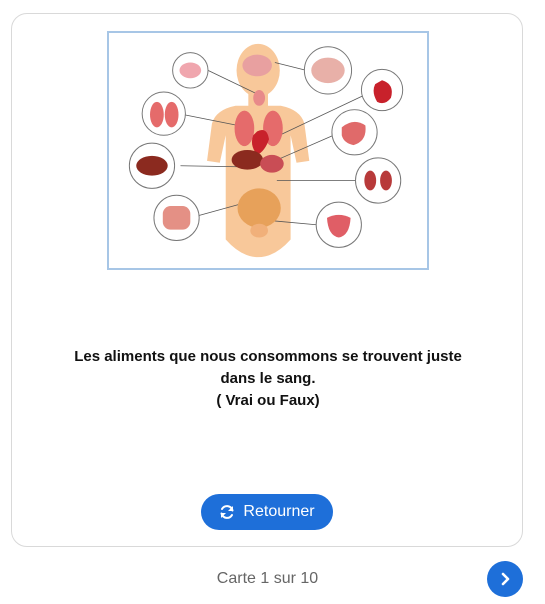 Image resolution: width=545 pixels, height=604 pixels. I want to click on next-card-button, so click(505, 579).